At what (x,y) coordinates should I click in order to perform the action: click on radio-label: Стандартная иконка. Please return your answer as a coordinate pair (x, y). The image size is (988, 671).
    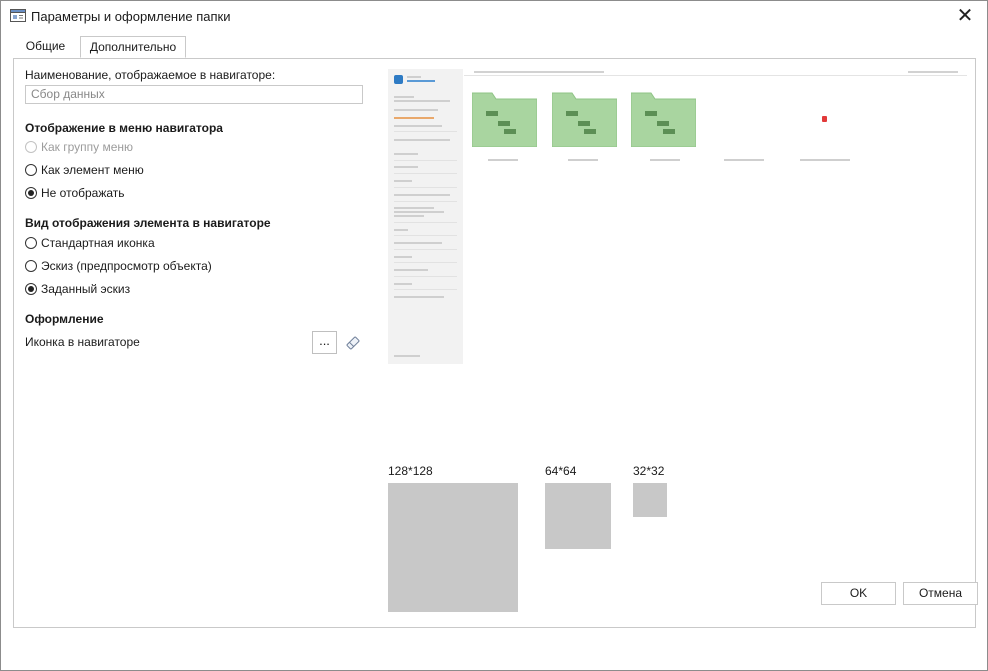
    Looking at the image, I should click on (98, 243).